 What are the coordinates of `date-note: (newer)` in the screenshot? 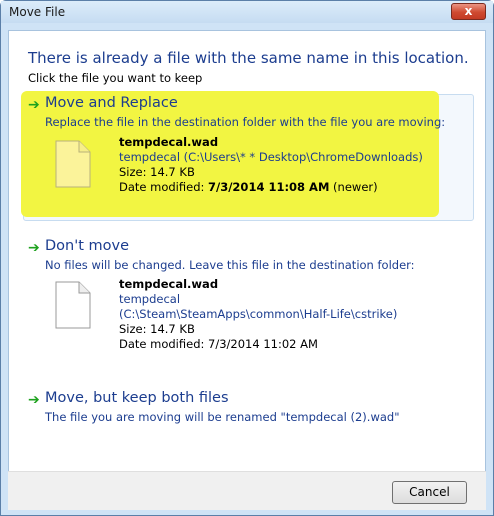 It's located at (353, 187).